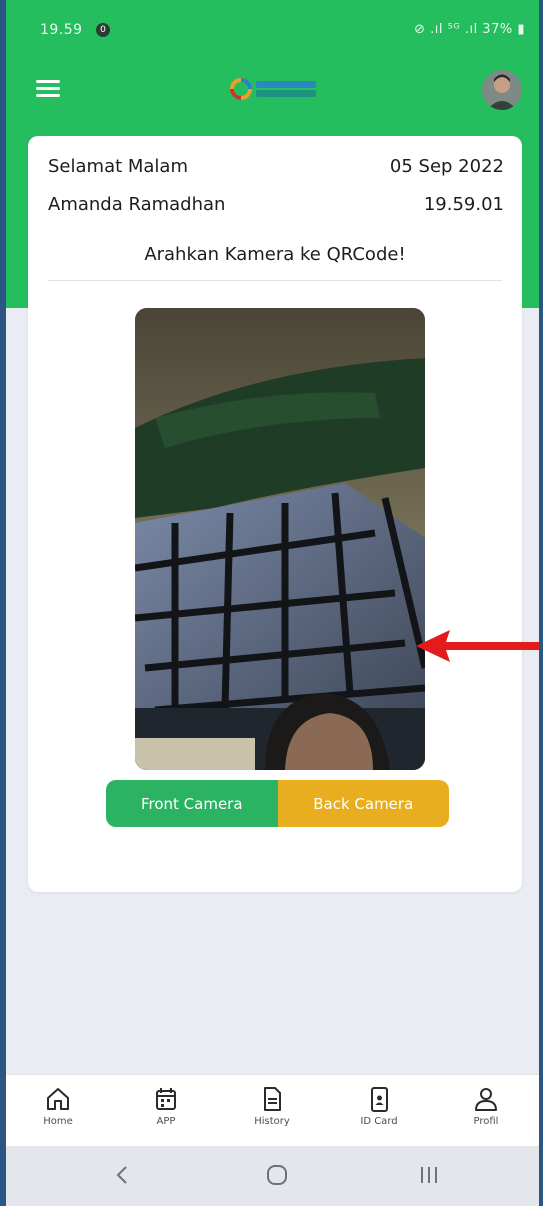 The height and width of the screenshot is (1206, 543). Describe the element at coordinates (166, 1121) in the screenshot. I see `nav-label-app: APP` at that location.